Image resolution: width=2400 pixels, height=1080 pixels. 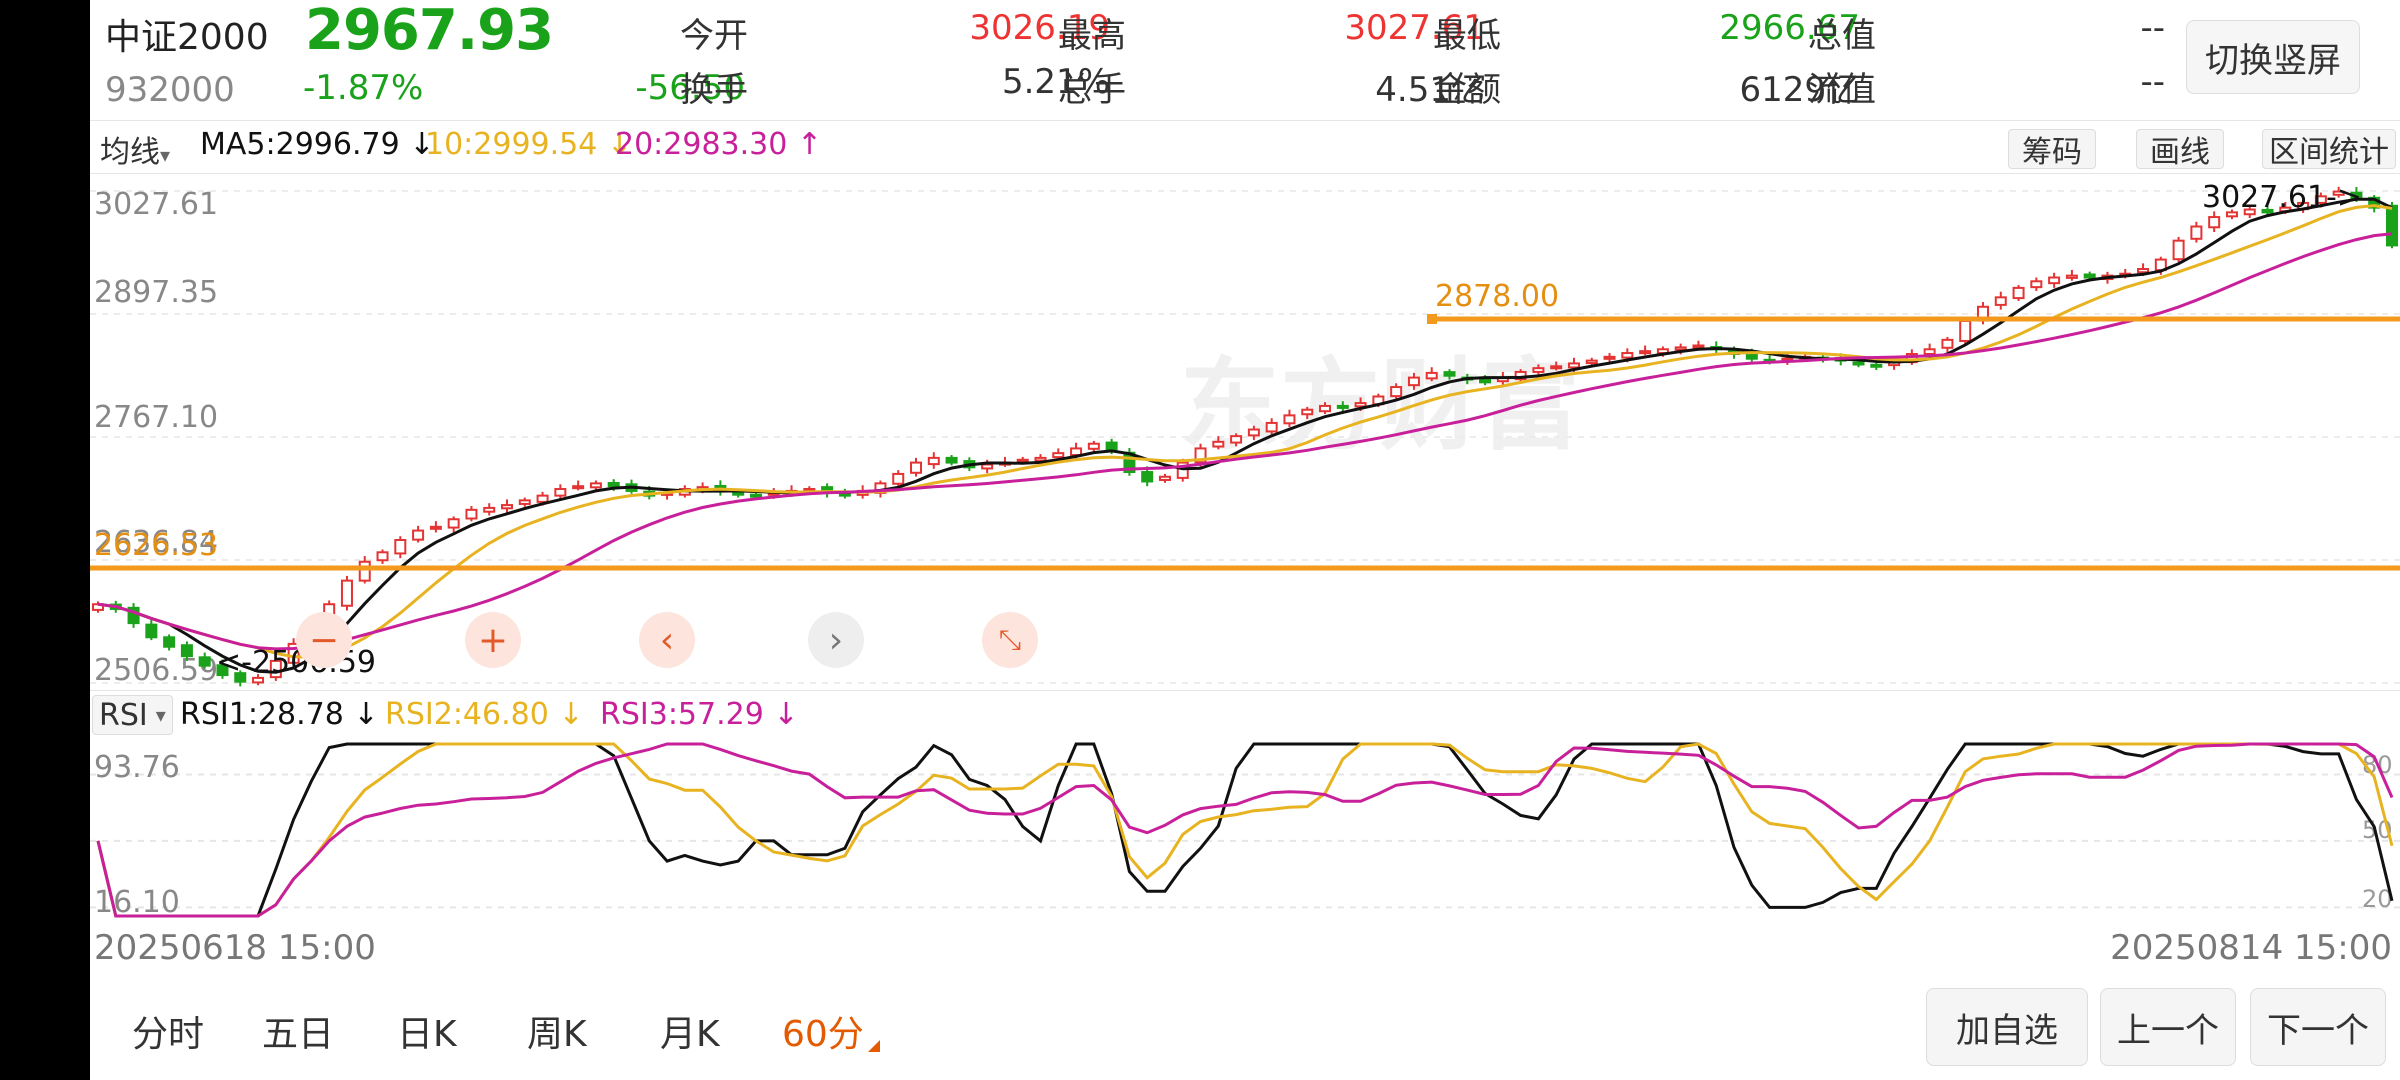 I want to click on tab-five-day: 五日, so click(x=298, y=1031).